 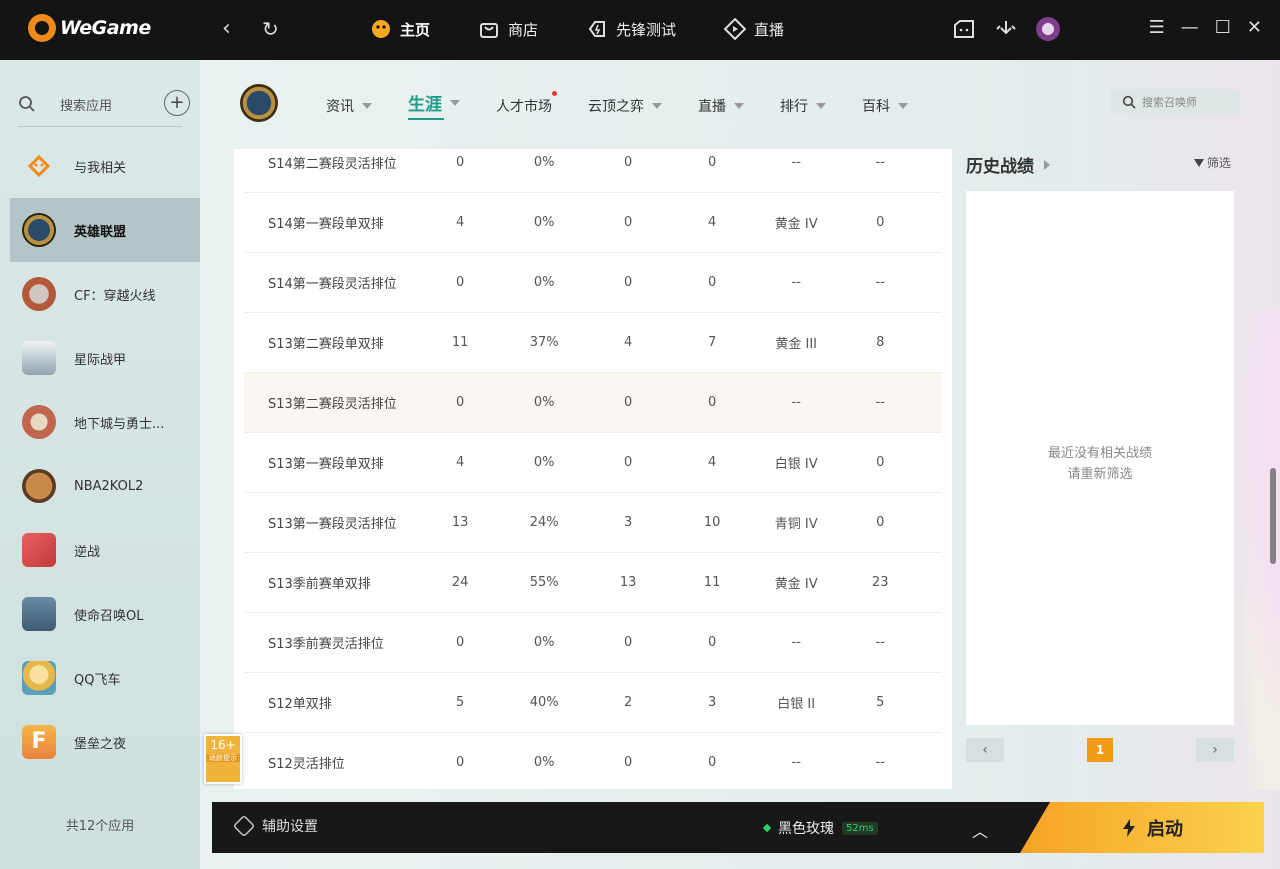 I want to click on app-search: 搜索应用 +, so click(x=104, y=104).